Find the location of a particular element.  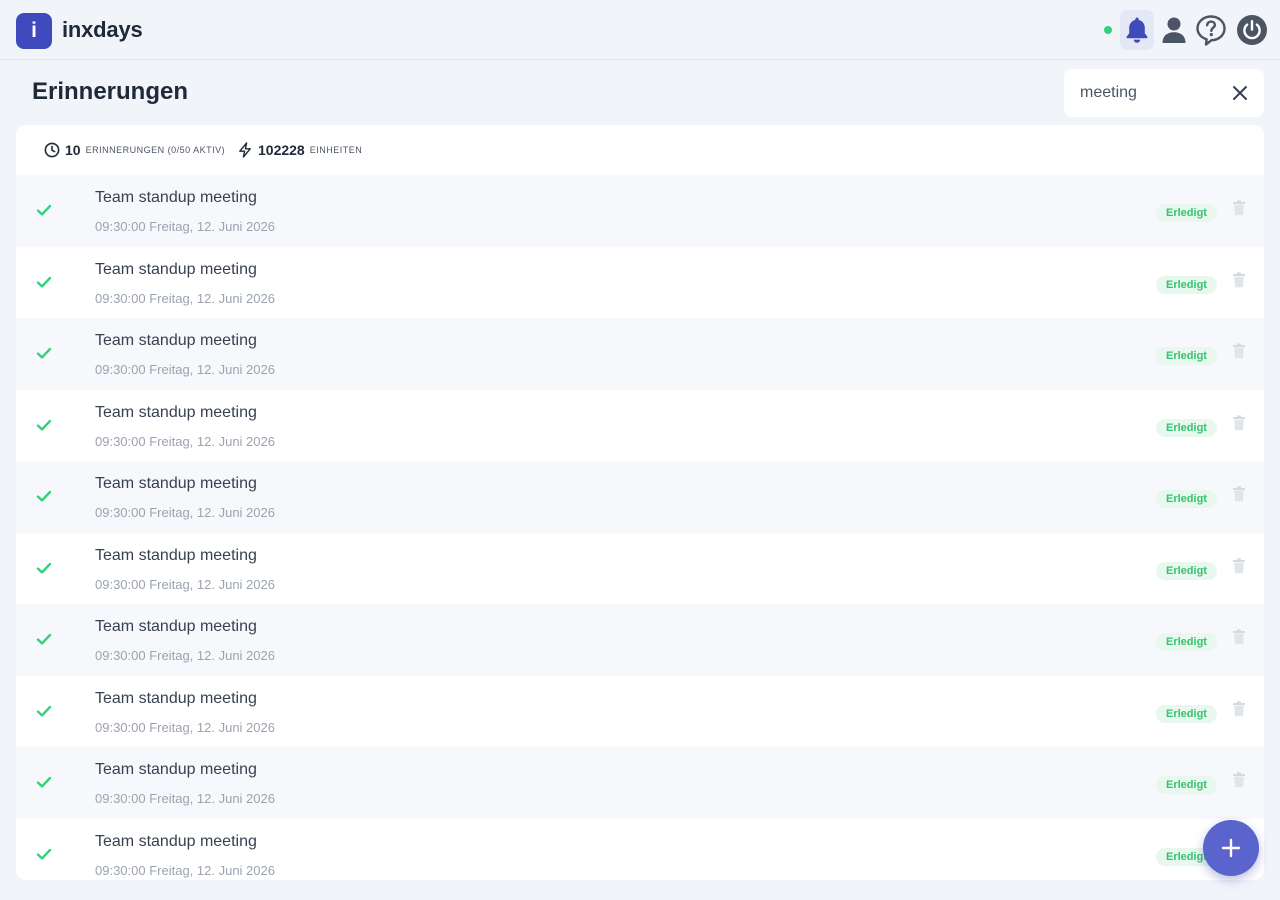

close-icon is located at coordinates (1240, 93).